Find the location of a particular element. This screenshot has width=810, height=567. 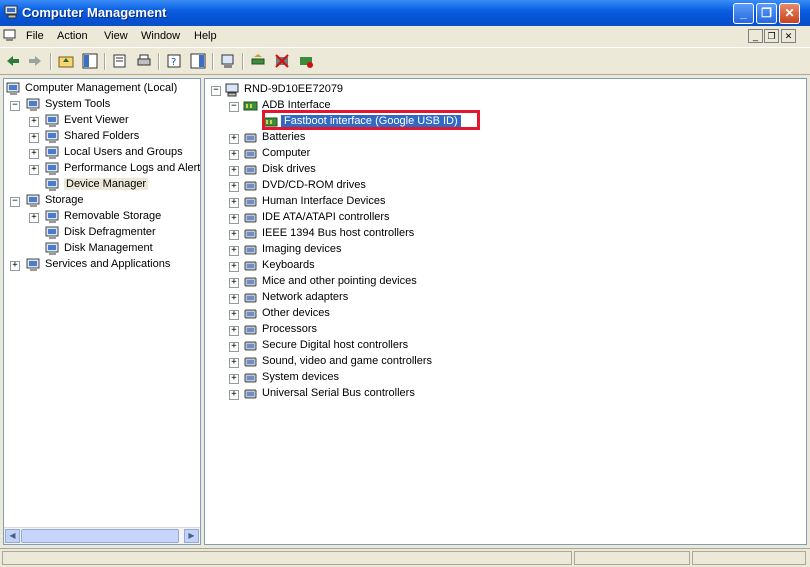

device-category-label: Computer is located at coordinates (286, 153).